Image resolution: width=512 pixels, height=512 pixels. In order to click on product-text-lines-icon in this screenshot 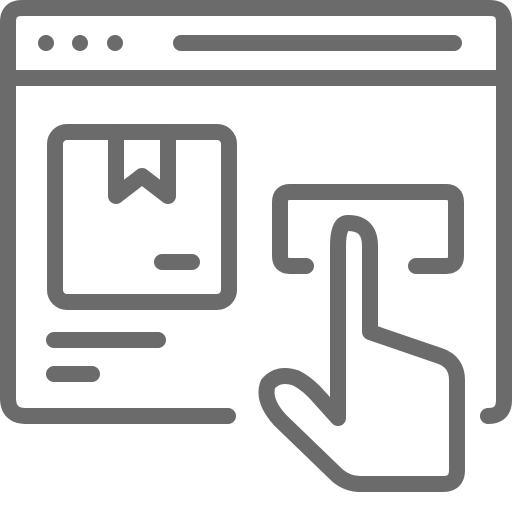, I will do `click(106, 357)`.